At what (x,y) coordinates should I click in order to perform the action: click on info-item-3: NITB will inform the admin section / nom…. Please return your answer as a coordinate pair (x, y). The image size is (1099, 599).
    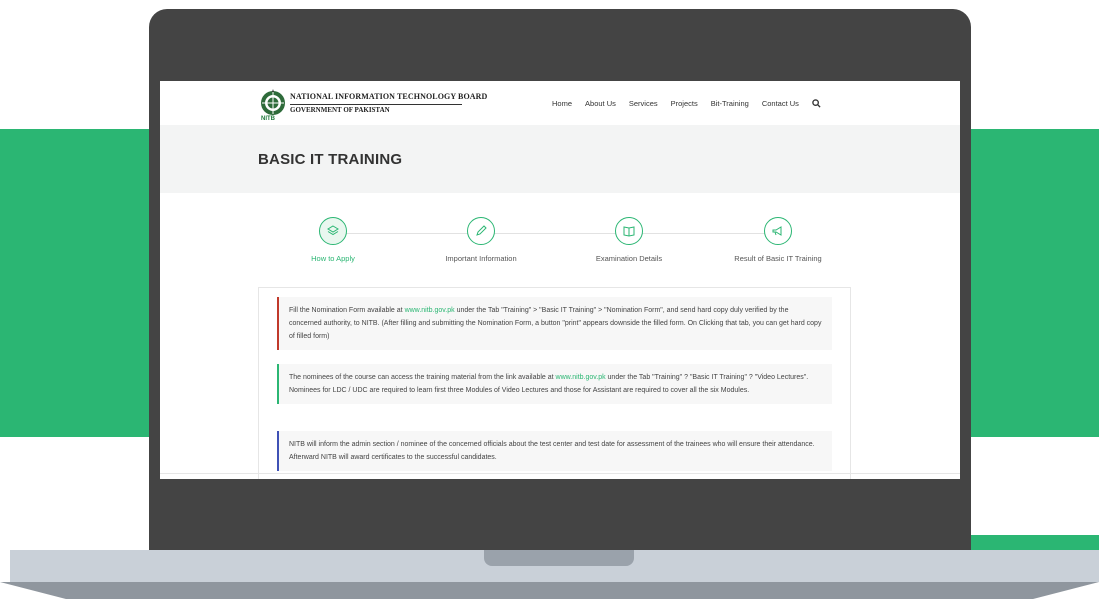
    Looking at the image, I should click on (554, 451).